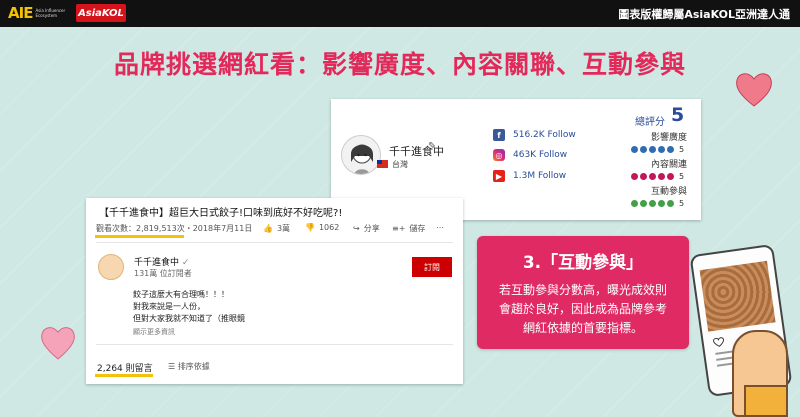 The width and height of the screenshot is (800, 417). I want to click on copyright-text: 圖表版權歸屬AsiaKOL亞洲達人通, so click(704, 14).